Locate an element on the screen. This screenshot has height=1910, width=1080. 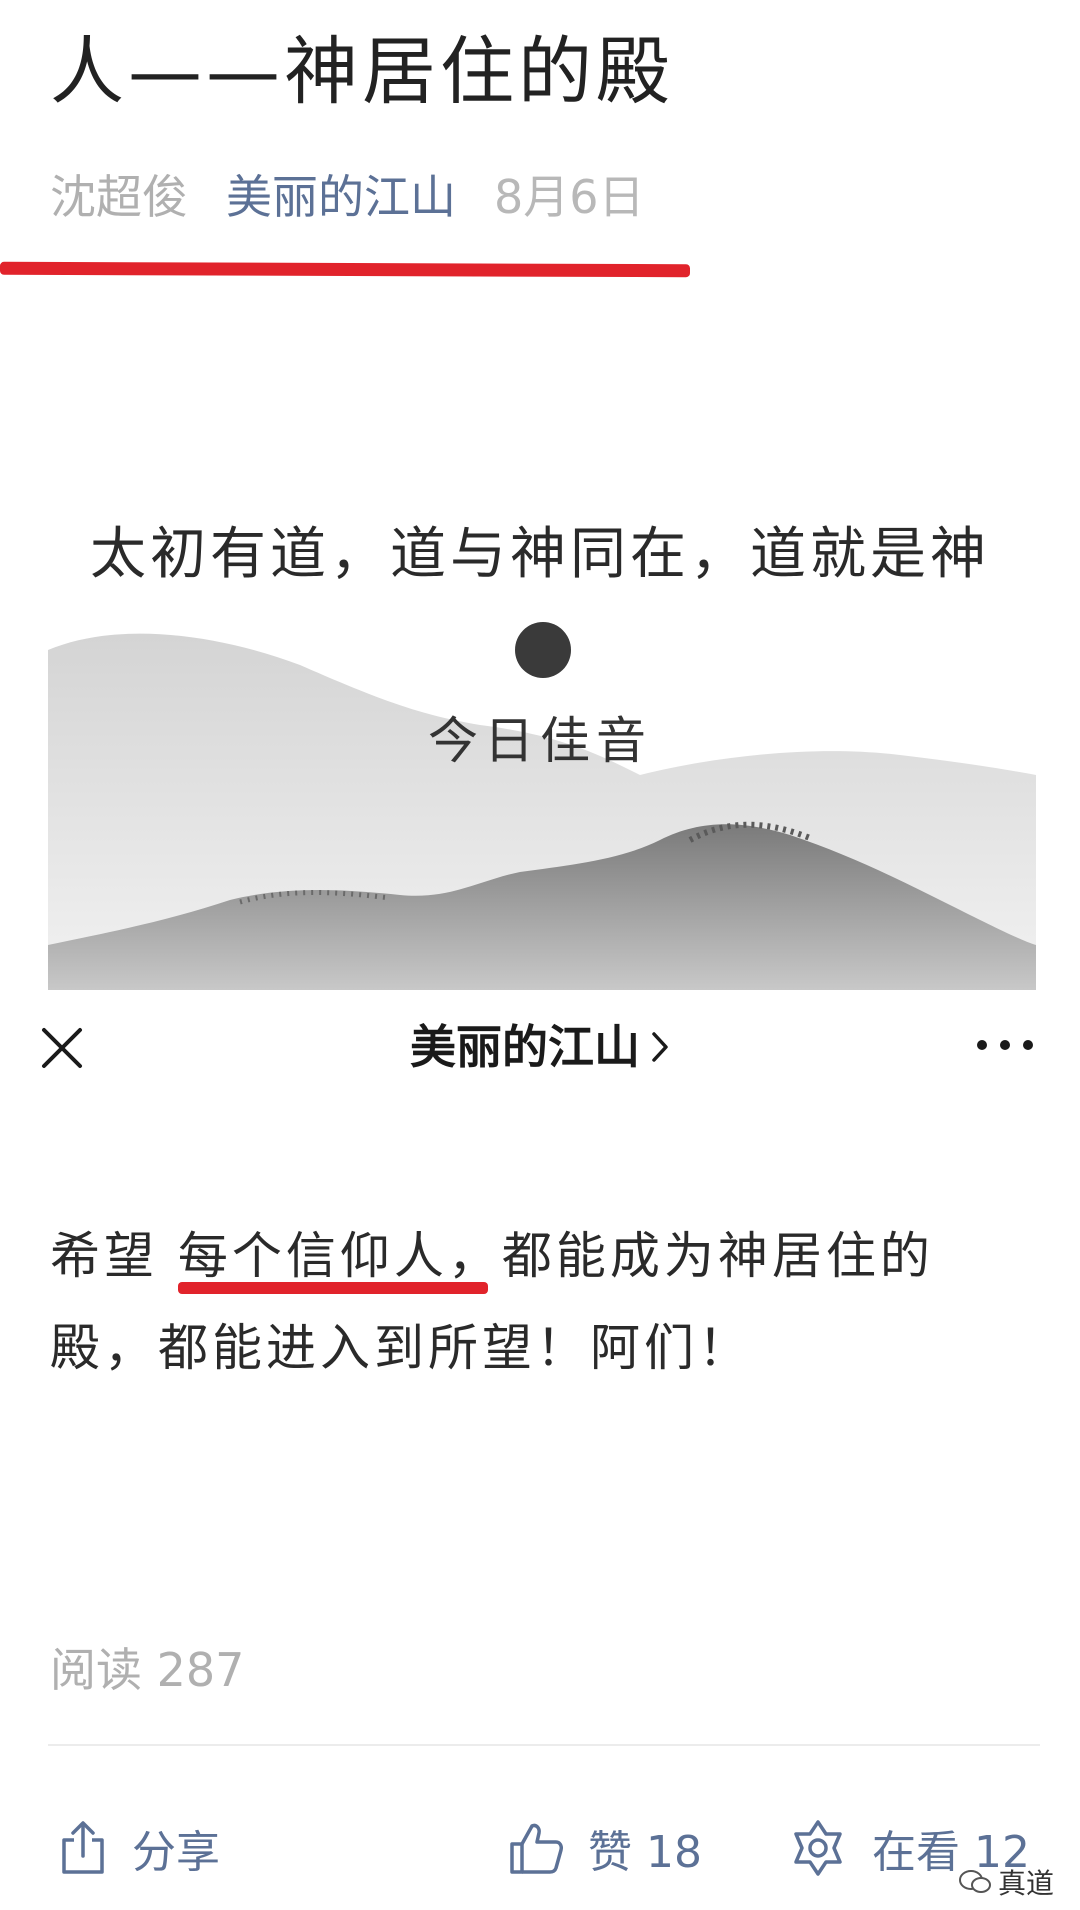
nav-account-title: 美丽的江山 is located at coordinates (540, 1047).